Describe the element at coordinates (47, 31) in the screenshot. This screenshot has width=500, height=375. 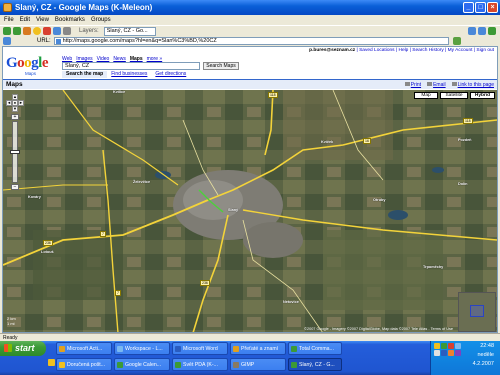
I see `stop-icon` at that location.